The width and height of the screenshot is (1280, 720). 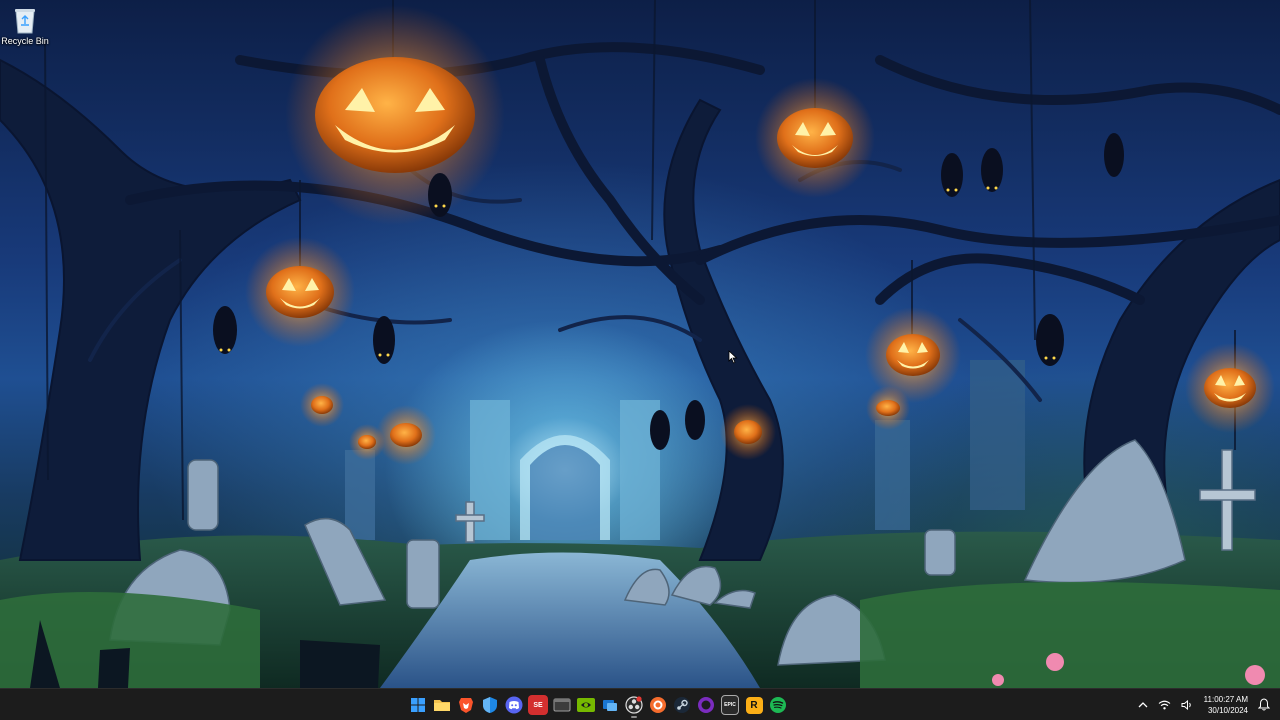 I want to click on brave-lion-icon, so click(x=466, y=705).